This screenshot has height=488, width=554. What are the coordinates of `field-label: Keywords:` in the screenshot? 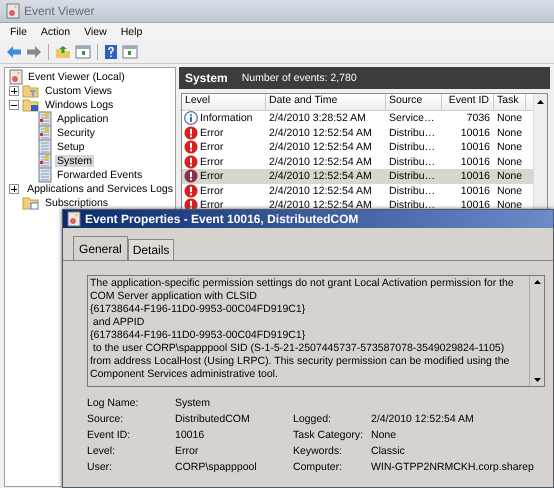 It's located at (318, 451).